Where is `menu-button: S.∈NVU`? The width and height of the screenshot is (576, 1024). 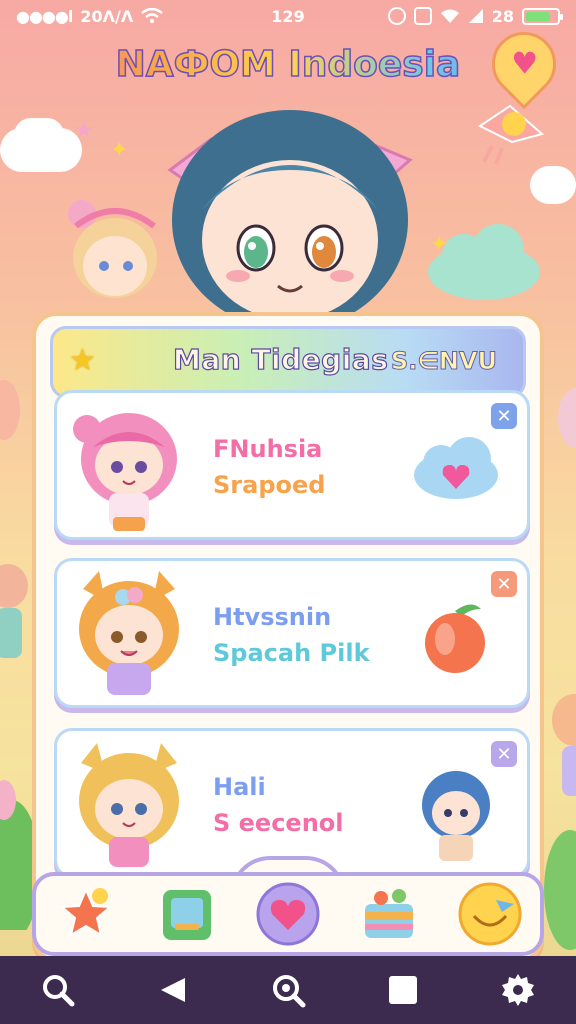 menu-button: S.∈NVU is located at coordinates (443, 361).